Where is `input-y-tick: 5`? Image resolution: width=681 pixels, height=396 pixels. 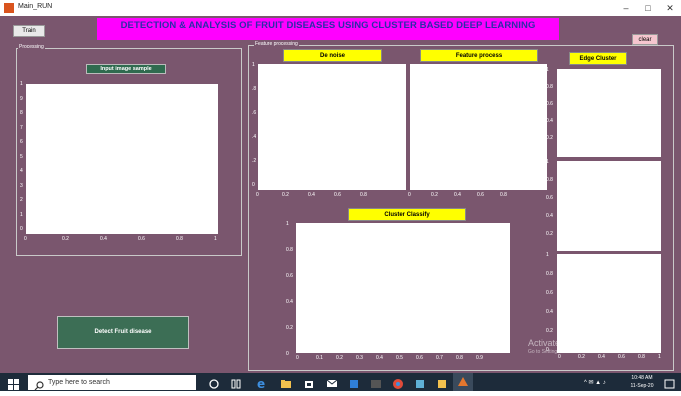
input-y-tick: 5 is located at coordinates (21, 156).